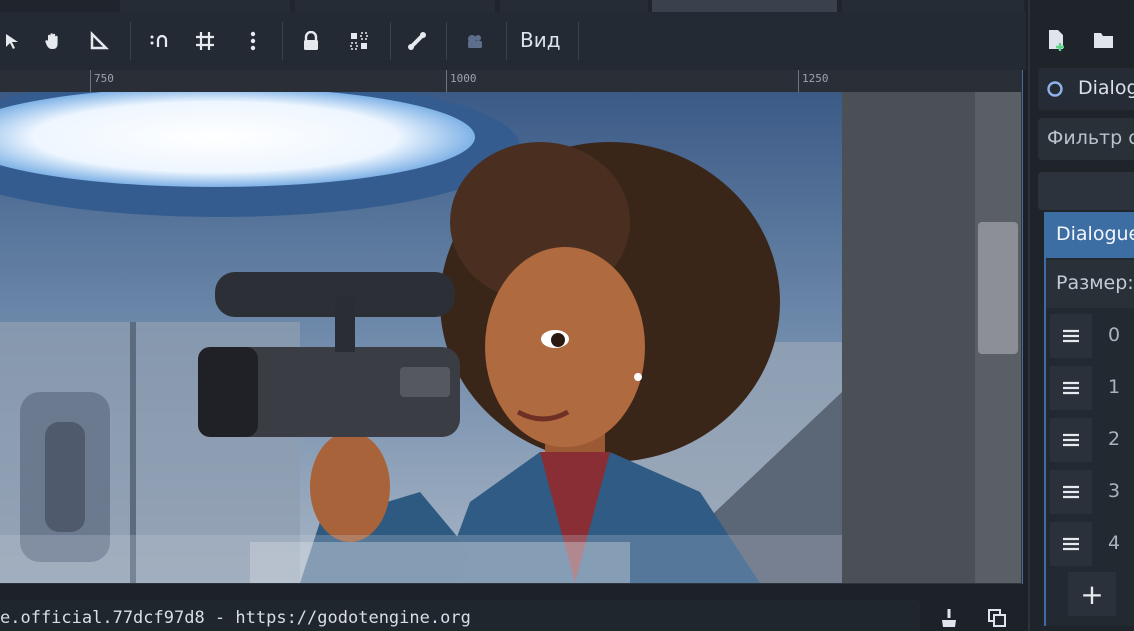 The image size is (1134, 631). I want to click on new-script-icon, so click(1057, 42).